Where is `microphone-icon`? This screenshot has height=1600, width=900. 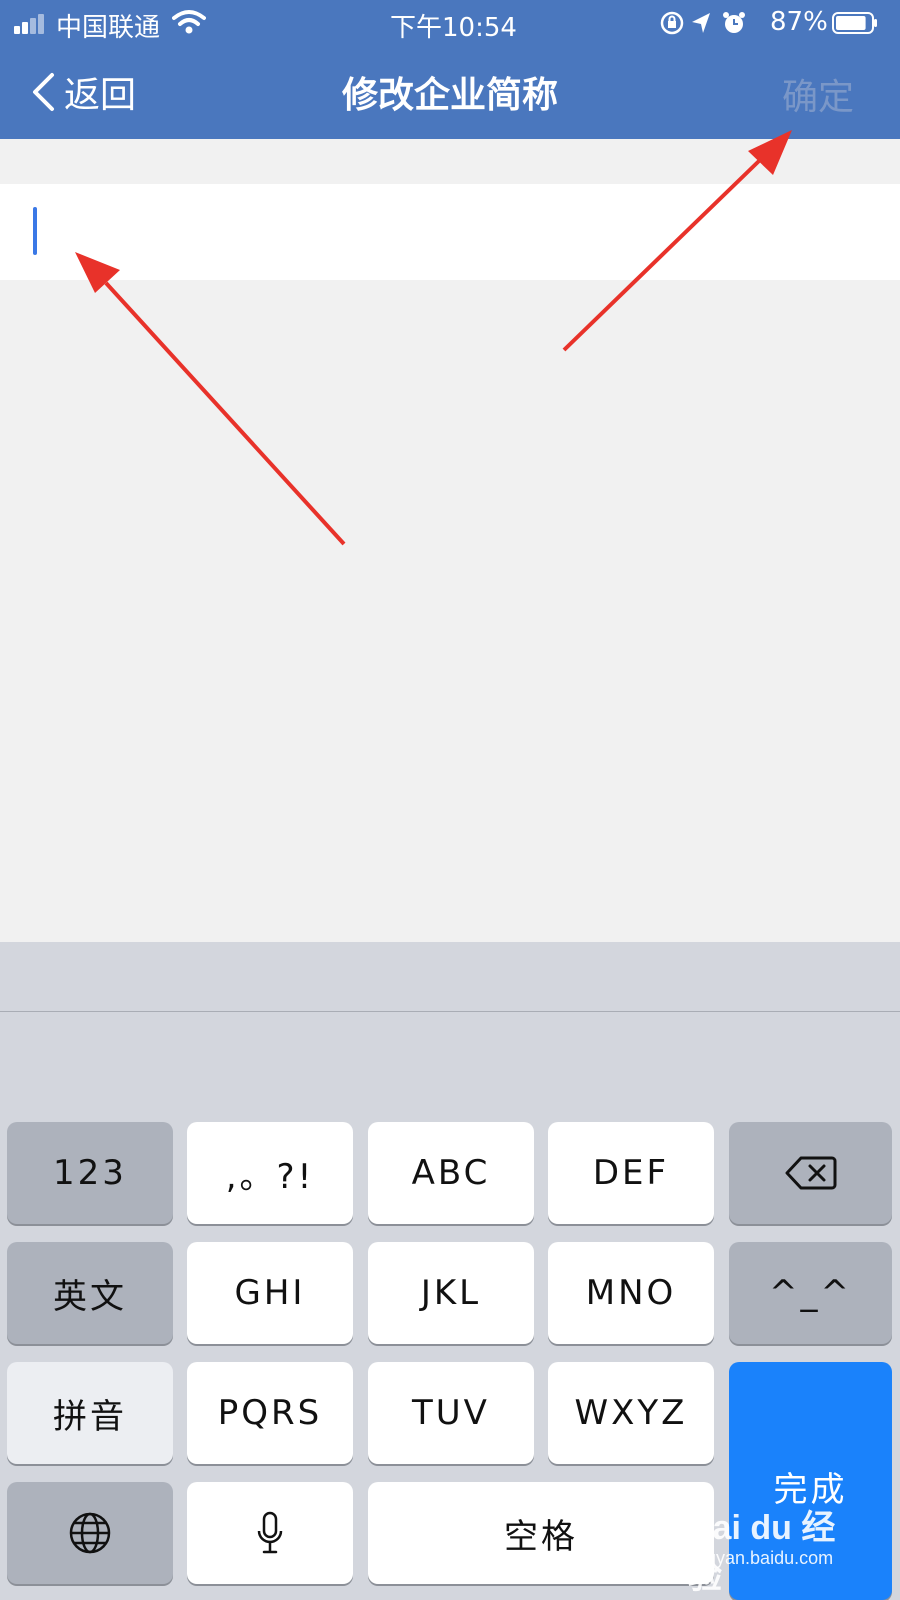
microphone-icon is located at coordinates (270, 1532).